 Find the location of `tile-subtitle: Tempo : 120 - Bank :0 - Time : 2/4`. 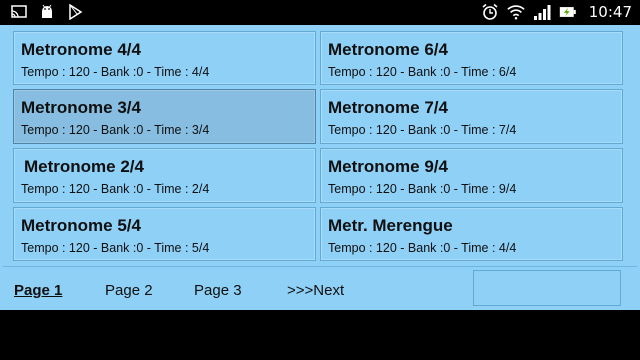

tile-subtitle: Tempo : 120 - Bank :0 - Time : 2/4 is located at coordinates (115, 189).